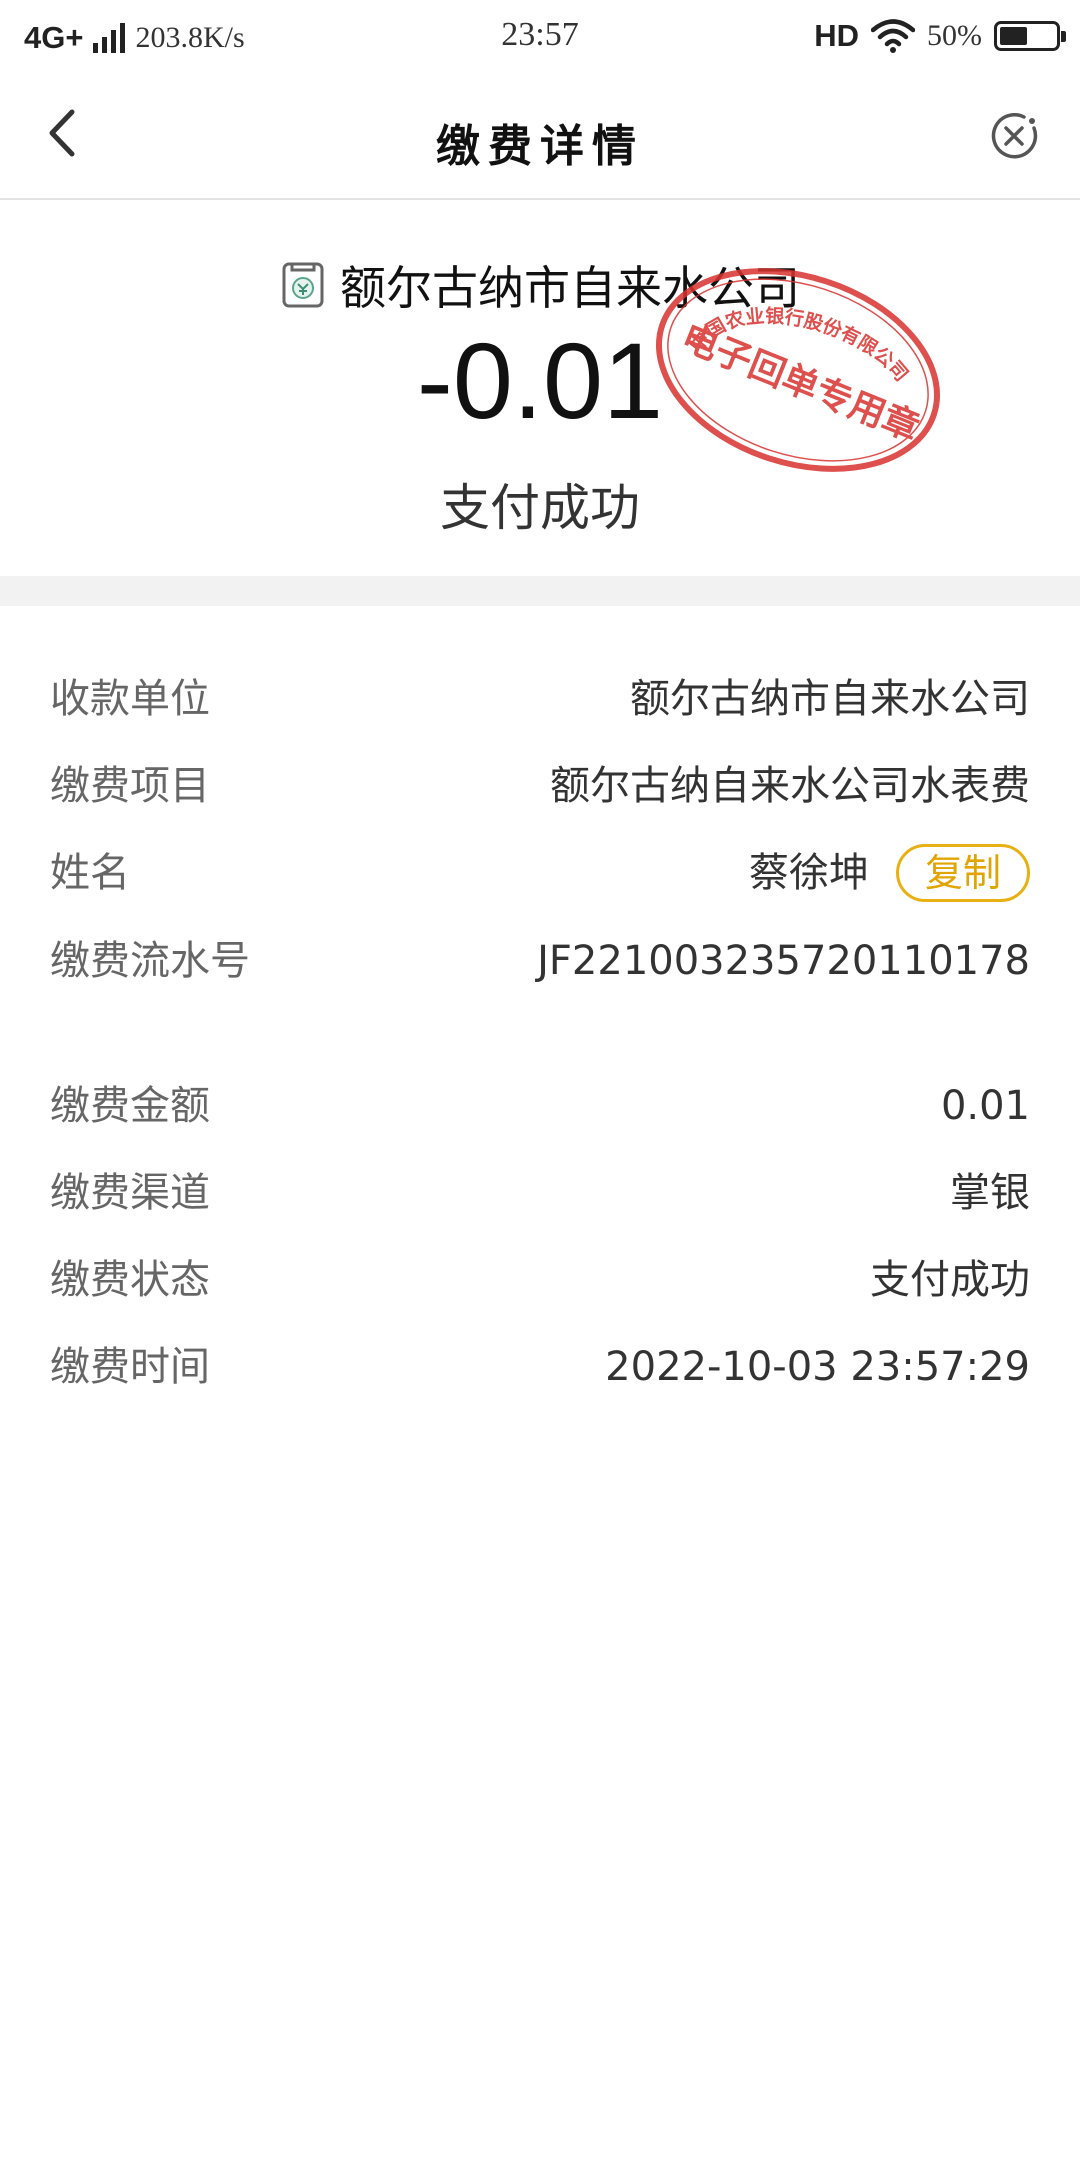  I want to click on copy-button: 复制, so click(963, 873).